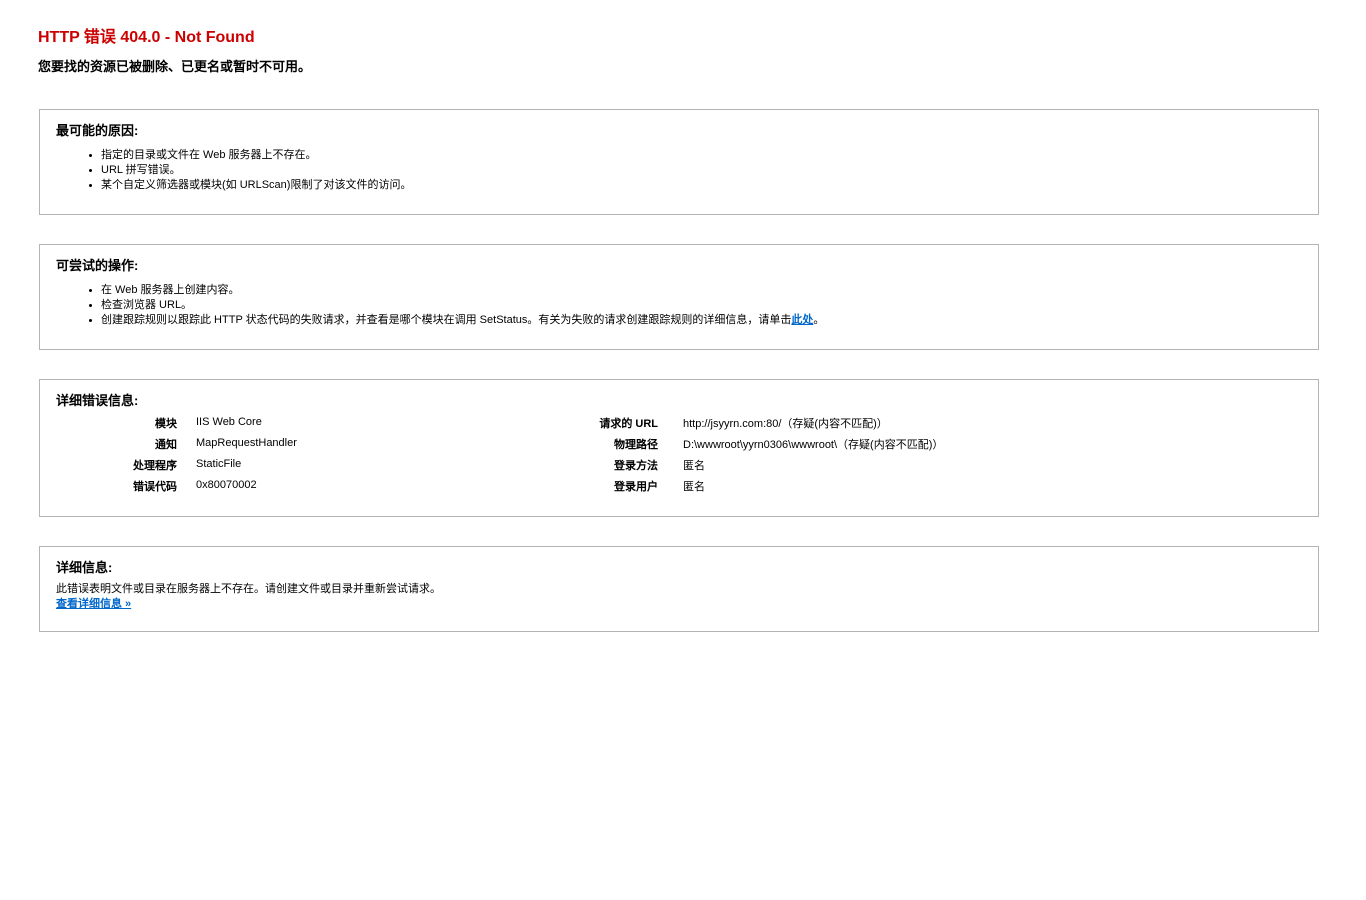 This screenshot has width=1366, height=900. Describe the element at coordinates (146, 37) in the screenshot. I see `error-title: HTTP 错误 404.0 - Not Found` at that location.